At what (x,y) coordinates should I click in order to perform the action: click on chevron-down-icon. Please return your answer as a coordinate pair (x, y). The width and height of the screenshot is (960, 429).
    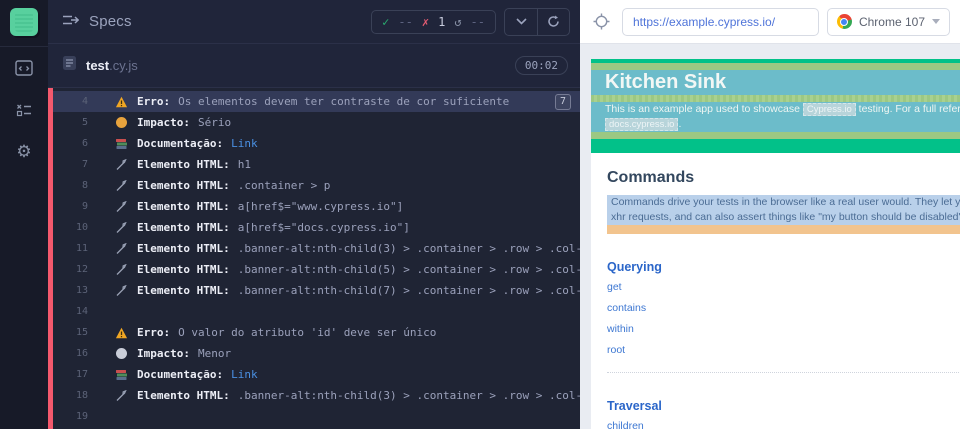
    Looking at the image, I should click on (936, 21).